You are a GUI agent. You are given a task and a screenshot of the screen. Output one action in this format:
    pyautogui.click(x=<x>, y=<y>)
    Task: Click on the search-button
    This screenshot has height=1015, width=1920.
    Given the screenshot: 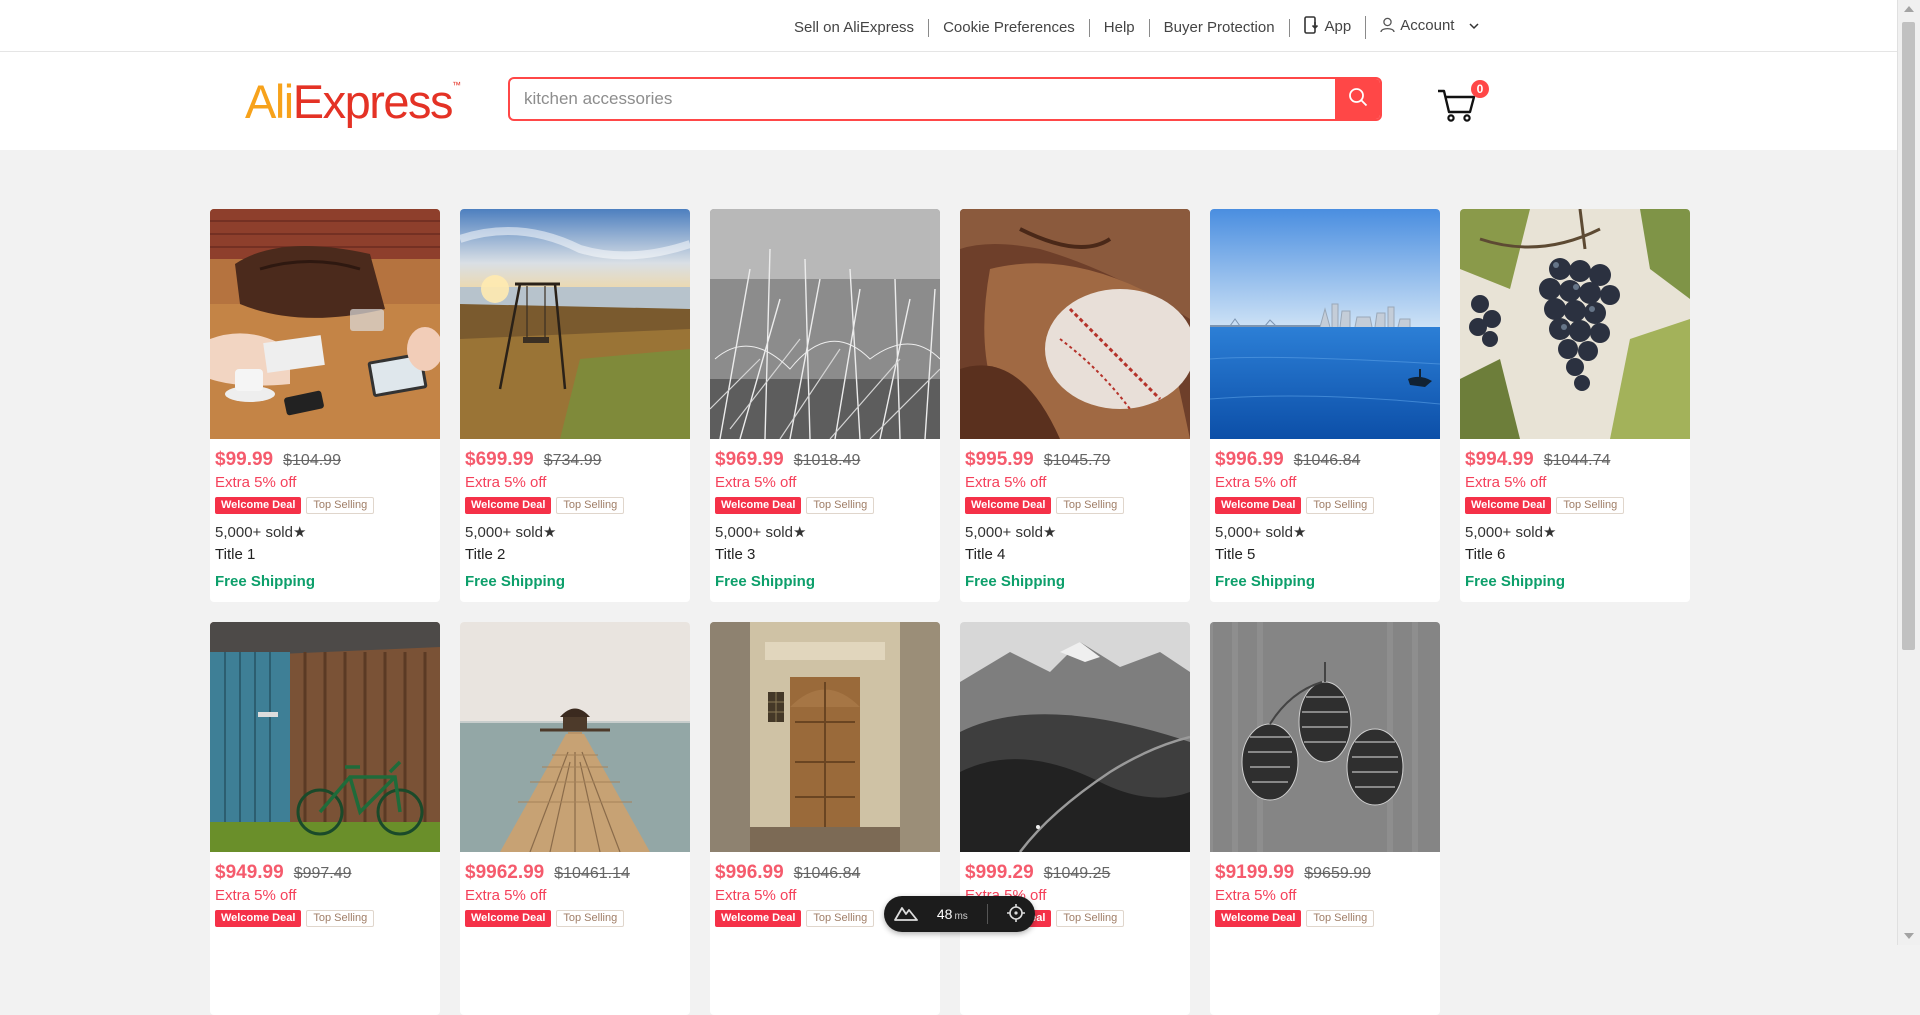 What is the action you would take?
    pyautogui.click(x=1357, y=99)
    